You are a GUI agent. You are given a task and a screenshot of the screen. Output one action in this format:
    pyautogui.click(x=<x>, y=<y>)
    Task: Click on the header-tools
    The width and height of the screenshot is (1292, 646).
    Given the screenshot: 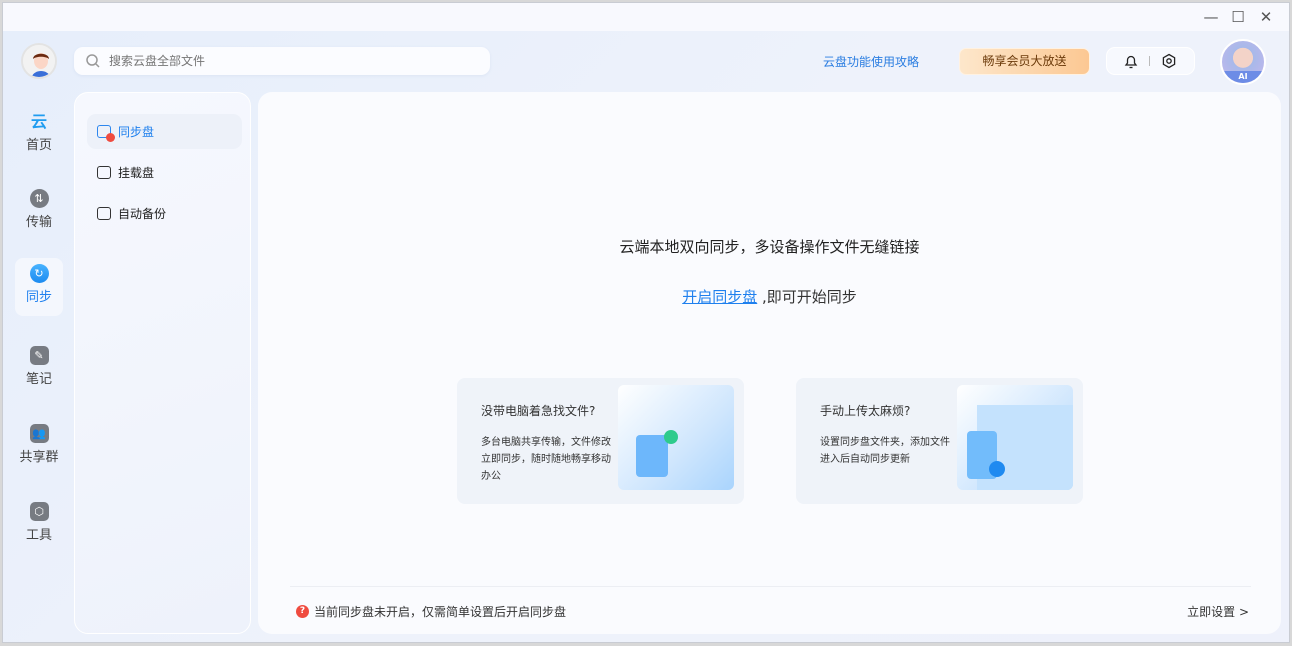 What is the action you would take?
    pyautogui.click(x=1150, y=61)
    